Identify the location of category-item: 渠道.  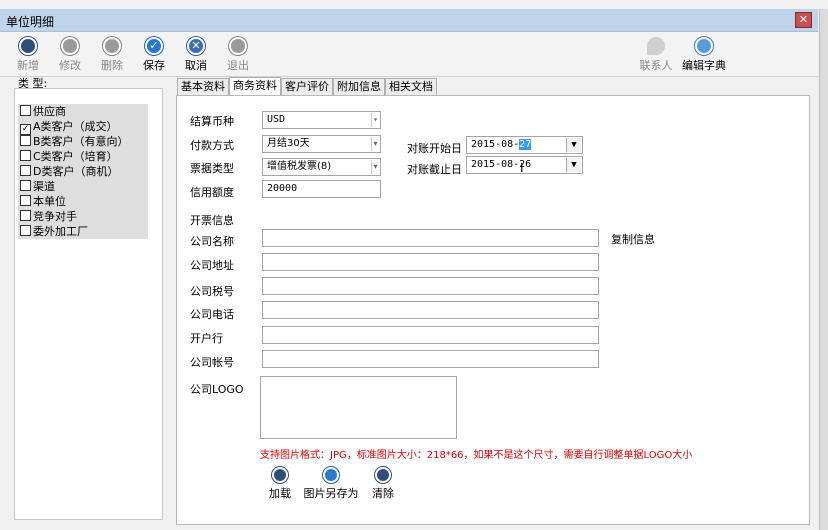
(83, 186).